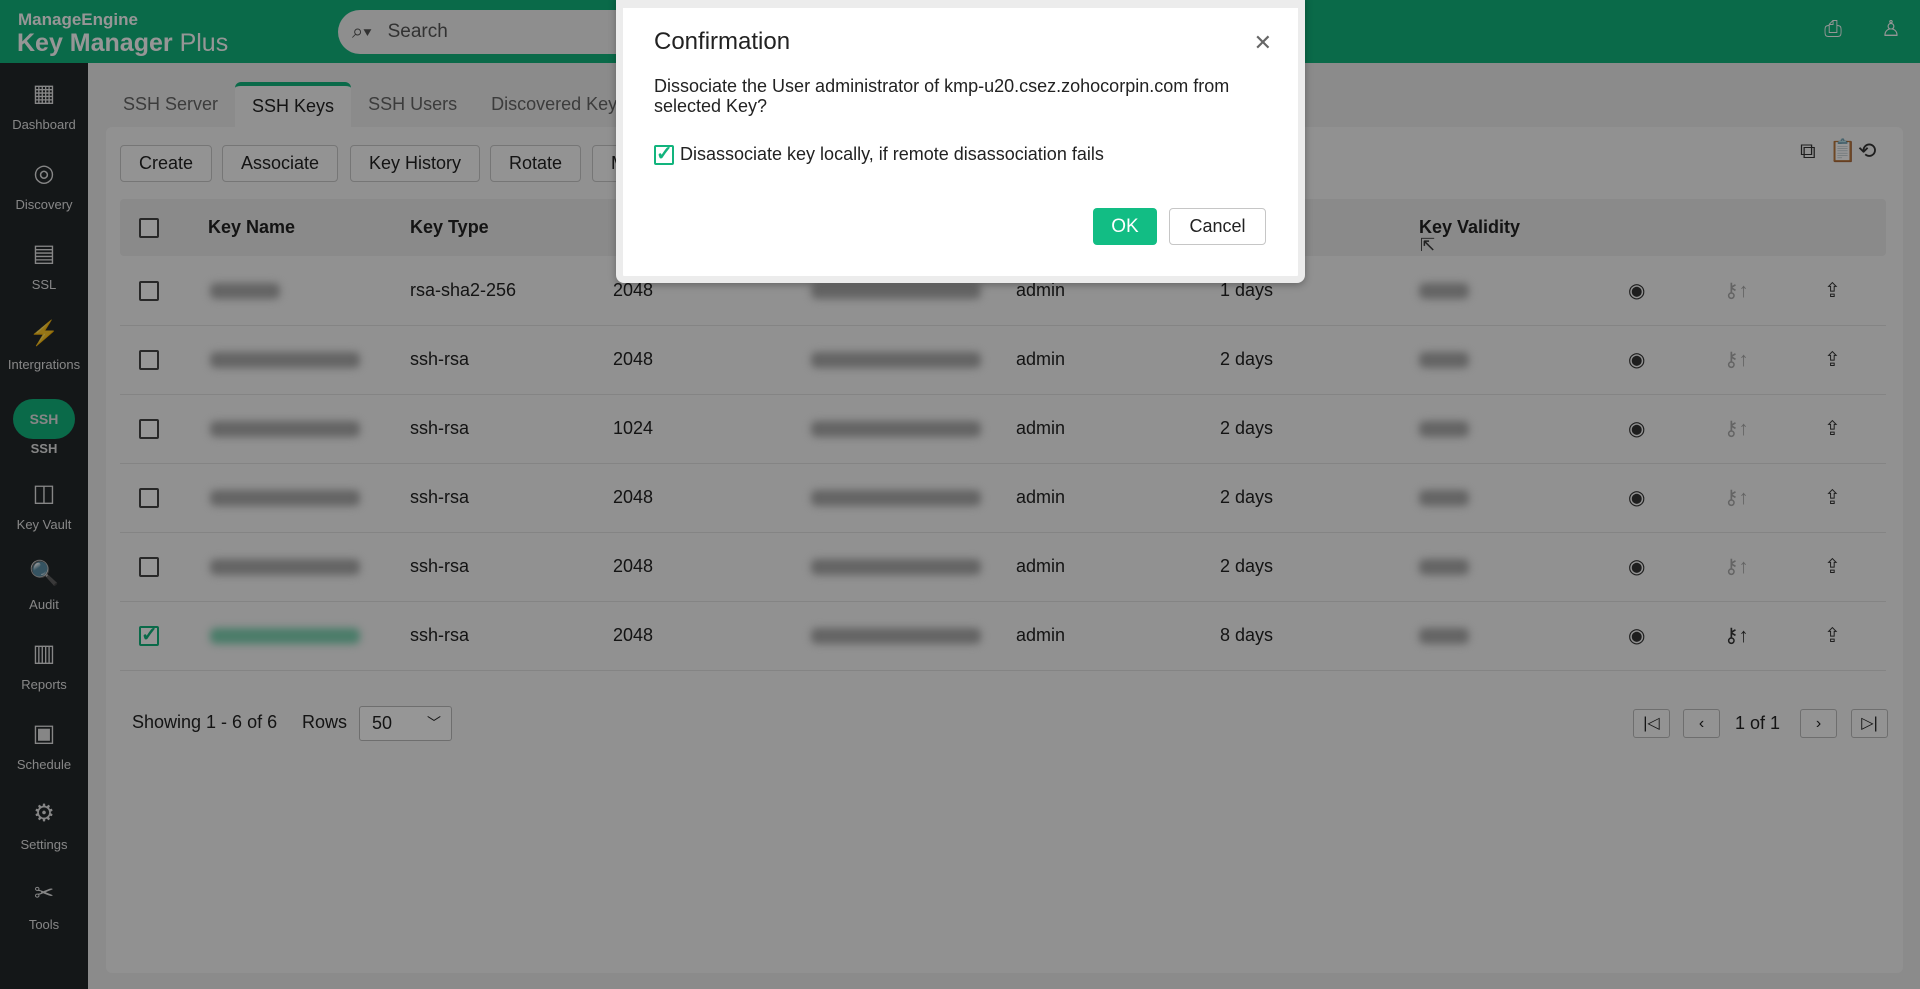 The height and width of the screenshot is (989, 1920). Describe the element at coordinates (1428, 245) in the screenshot. I see `mouse-cursor-icon: ⇱` at that location.